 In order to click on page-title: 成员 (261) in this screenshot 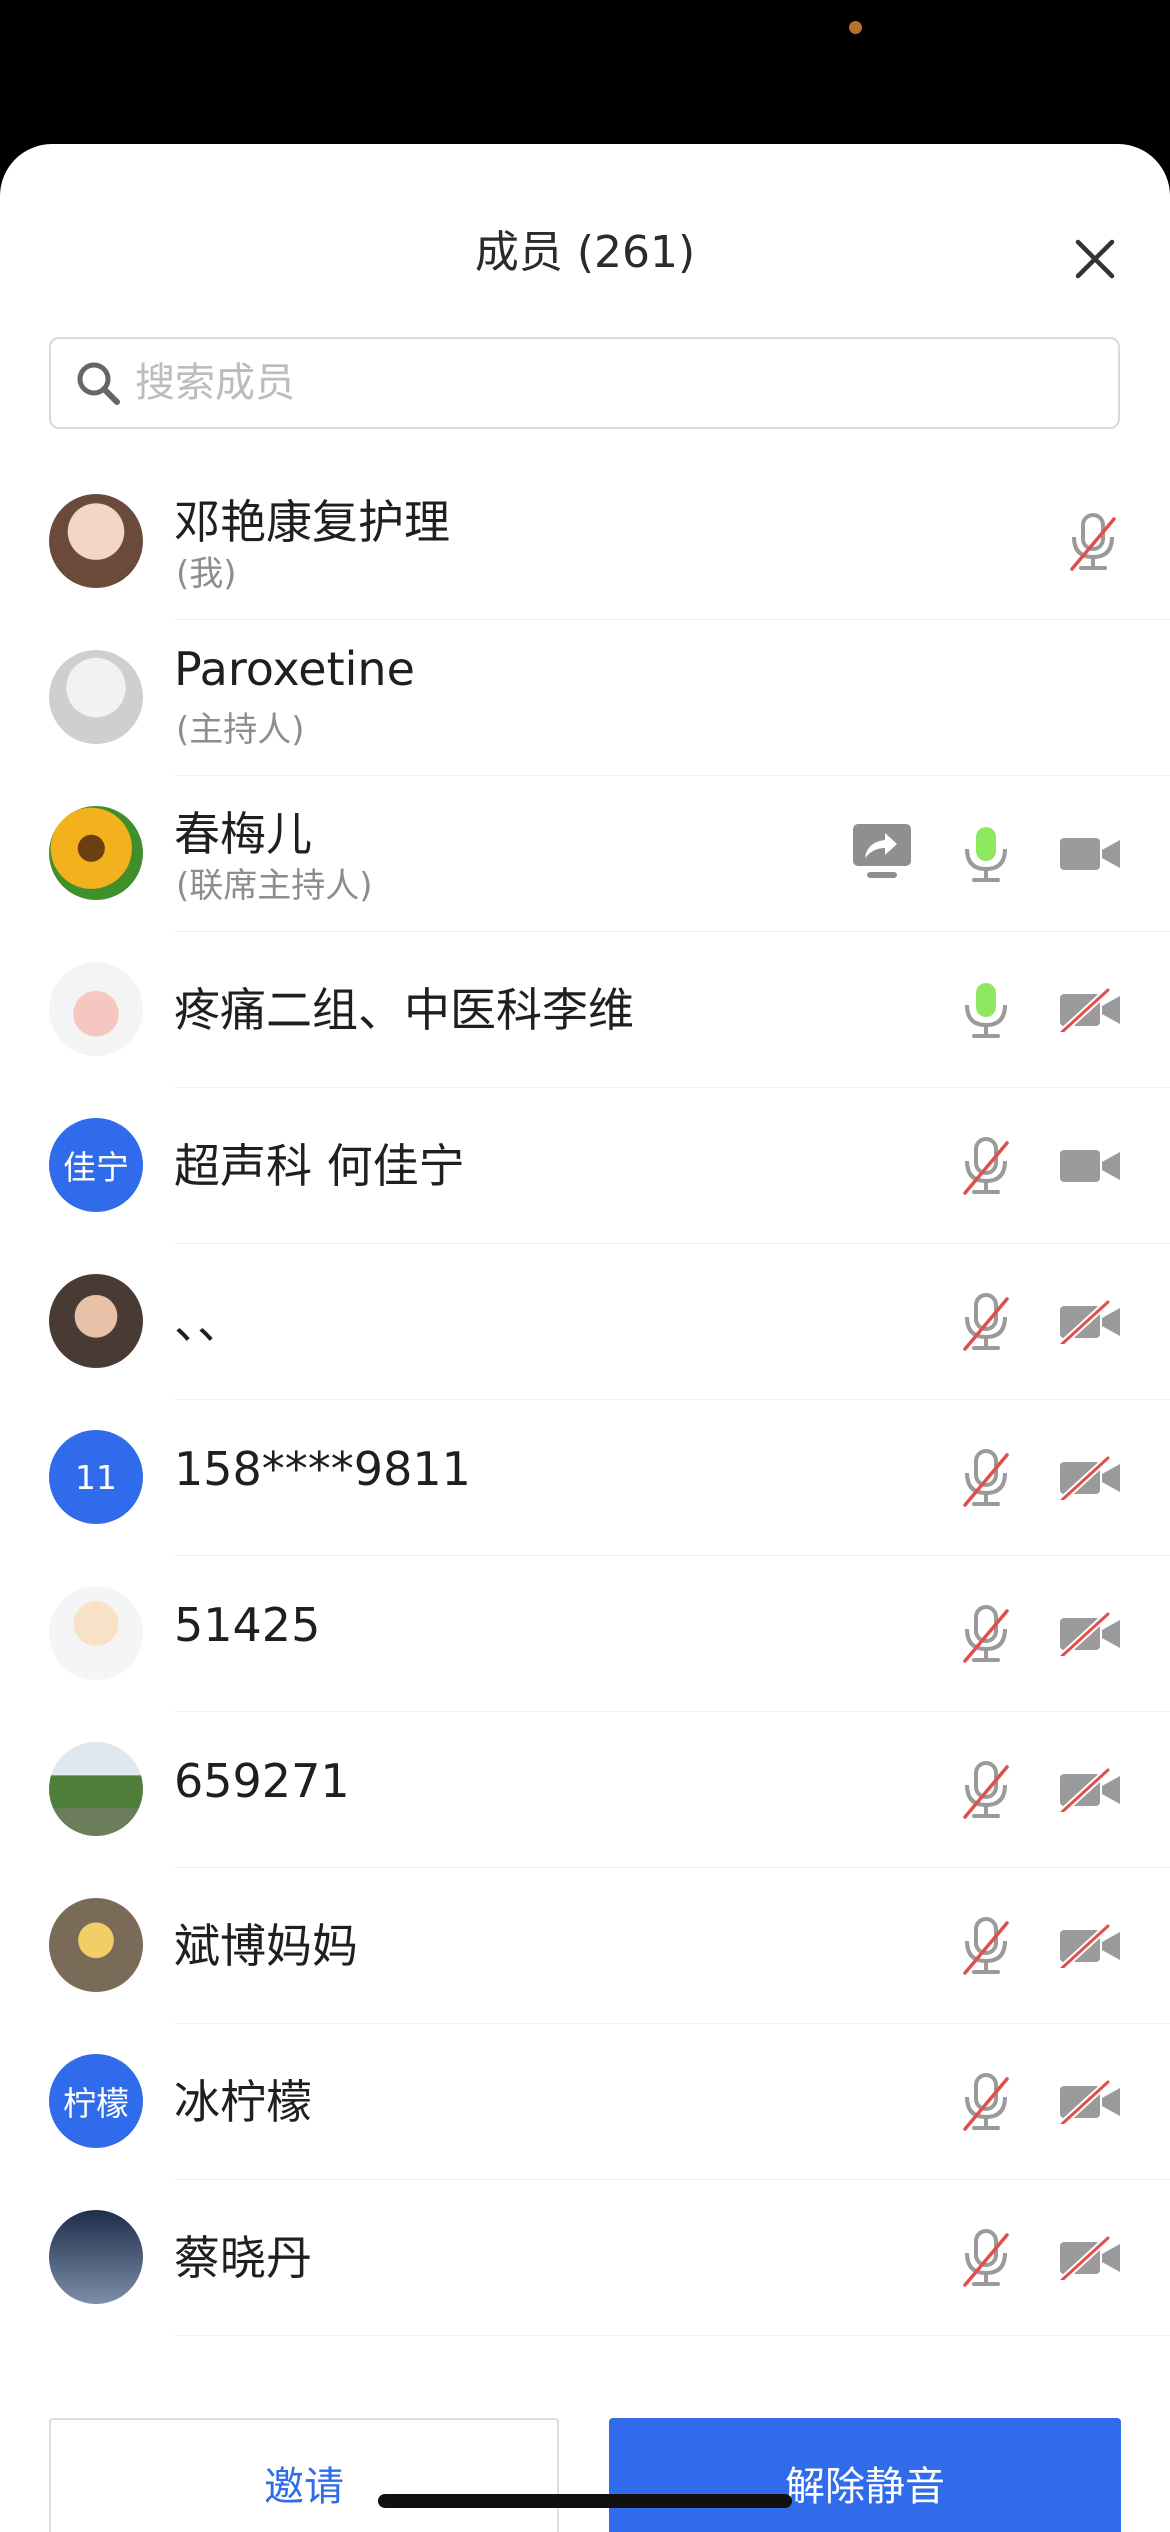, I will do `click(585, 252)`.